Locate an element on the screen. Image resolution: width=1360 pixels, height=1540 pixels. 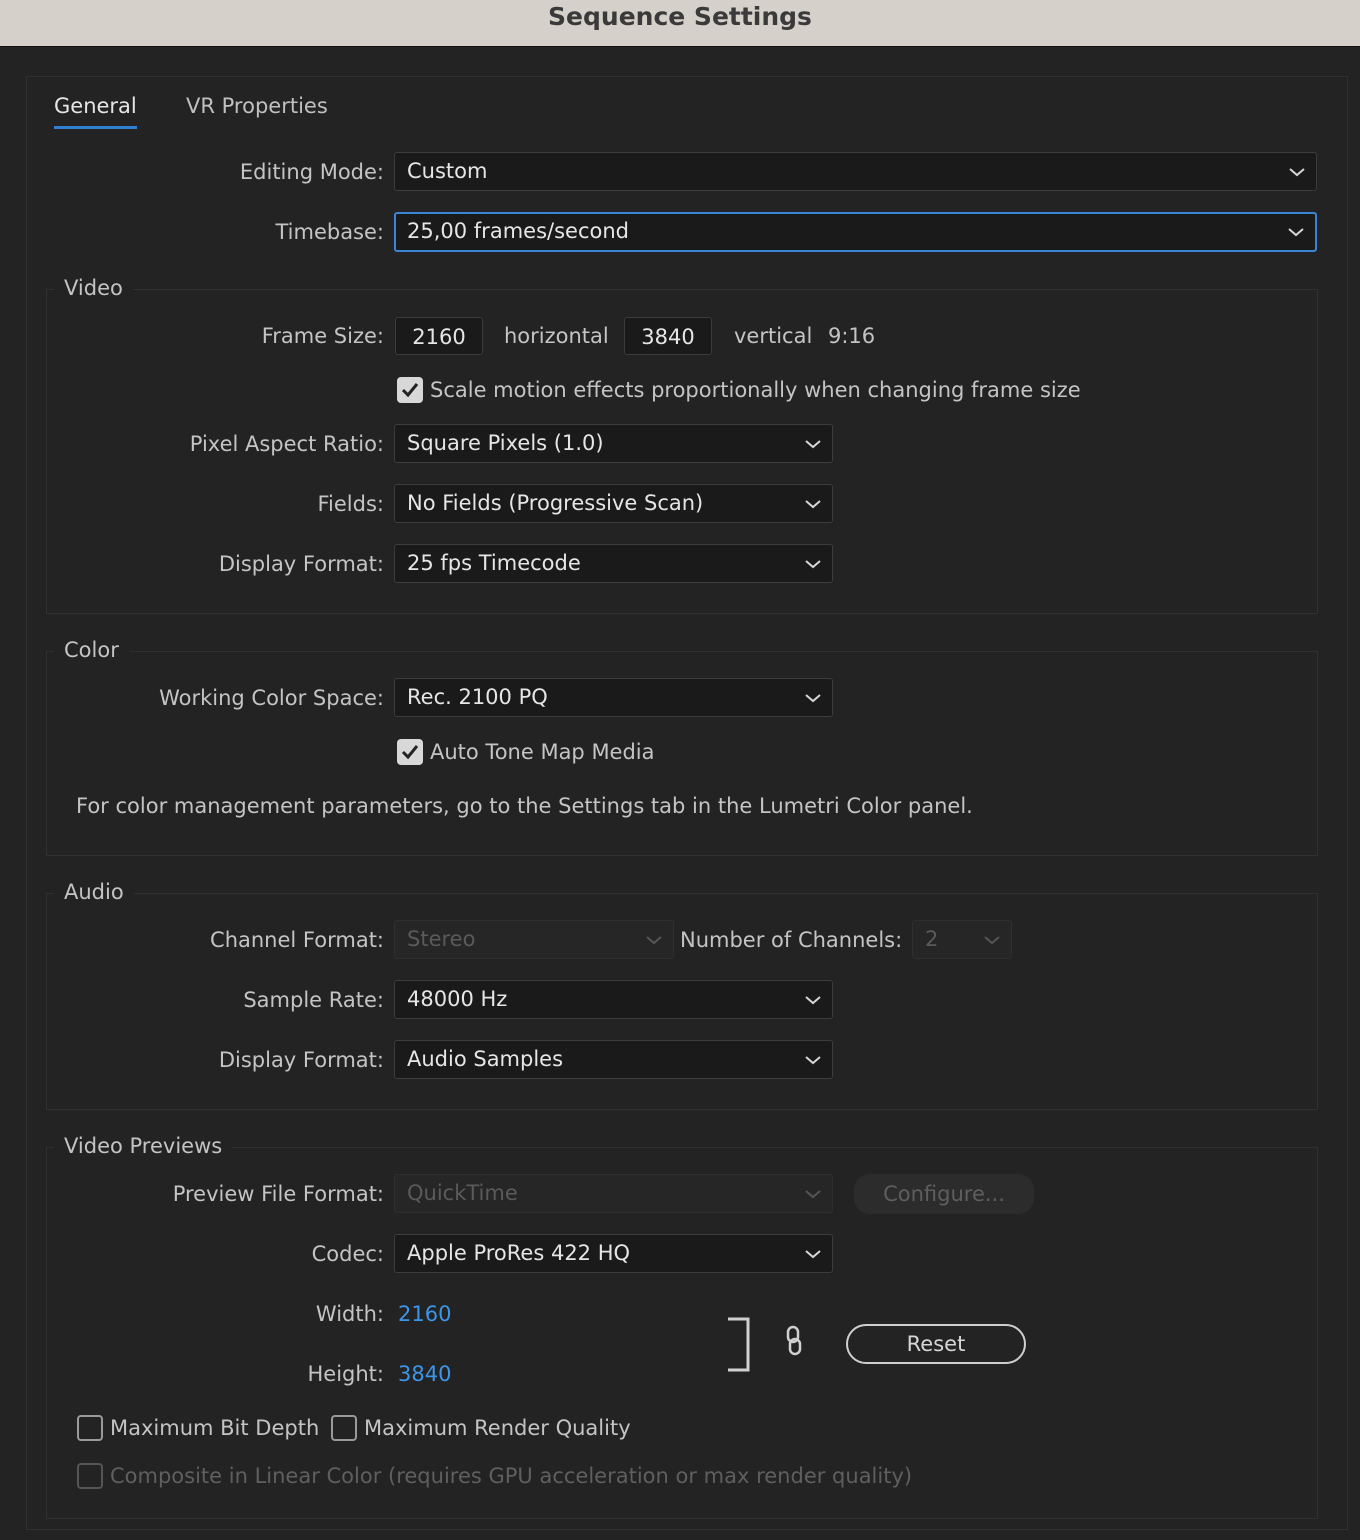
scale-motion-checkbox is located at coordinates (410, 390).